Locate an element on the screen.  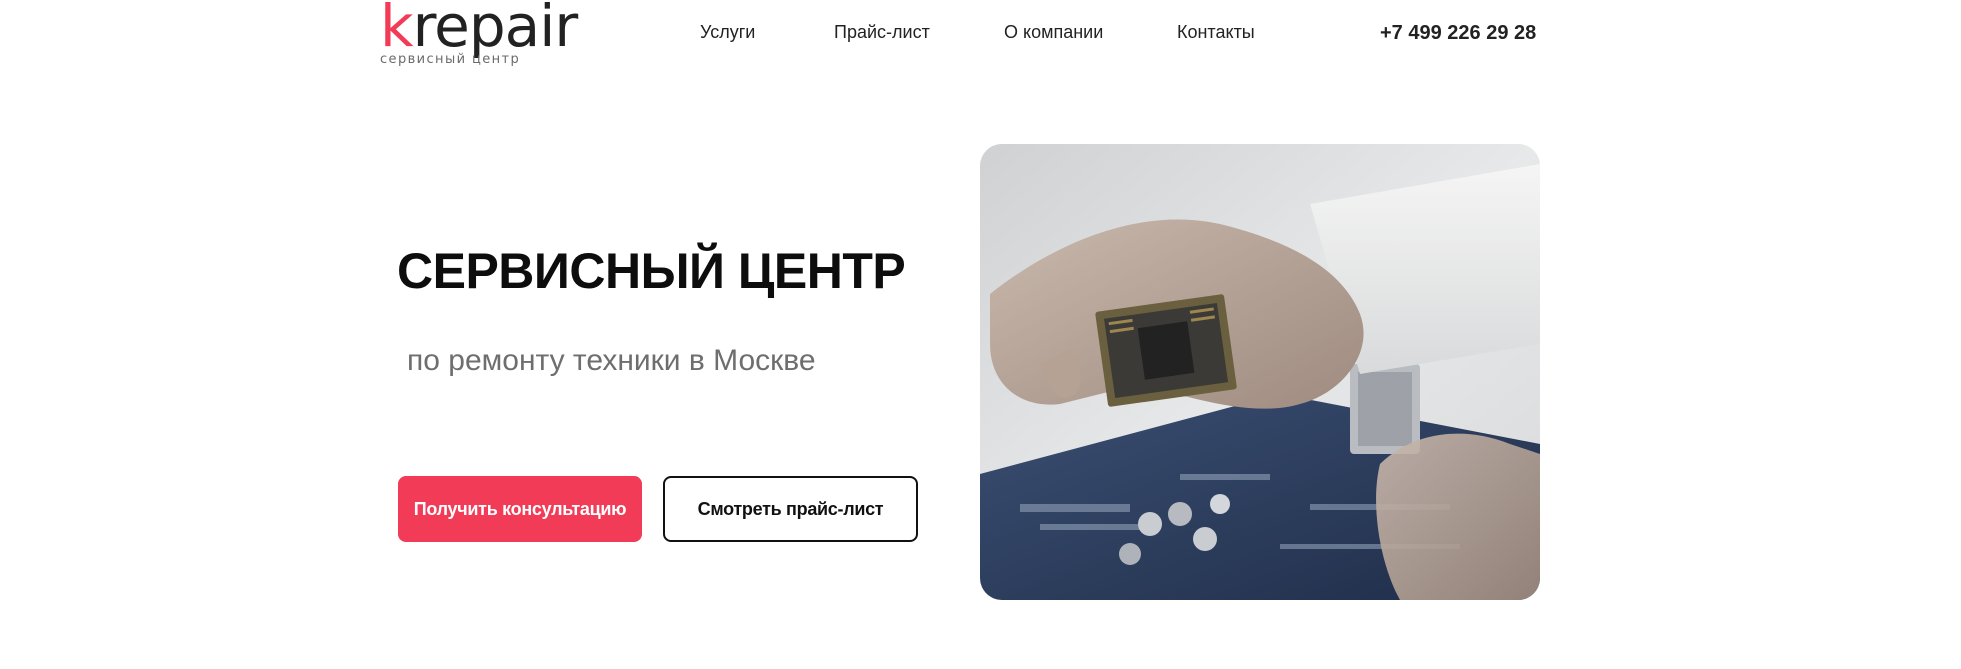
logo-k: k is located at coordinates (397, 30).